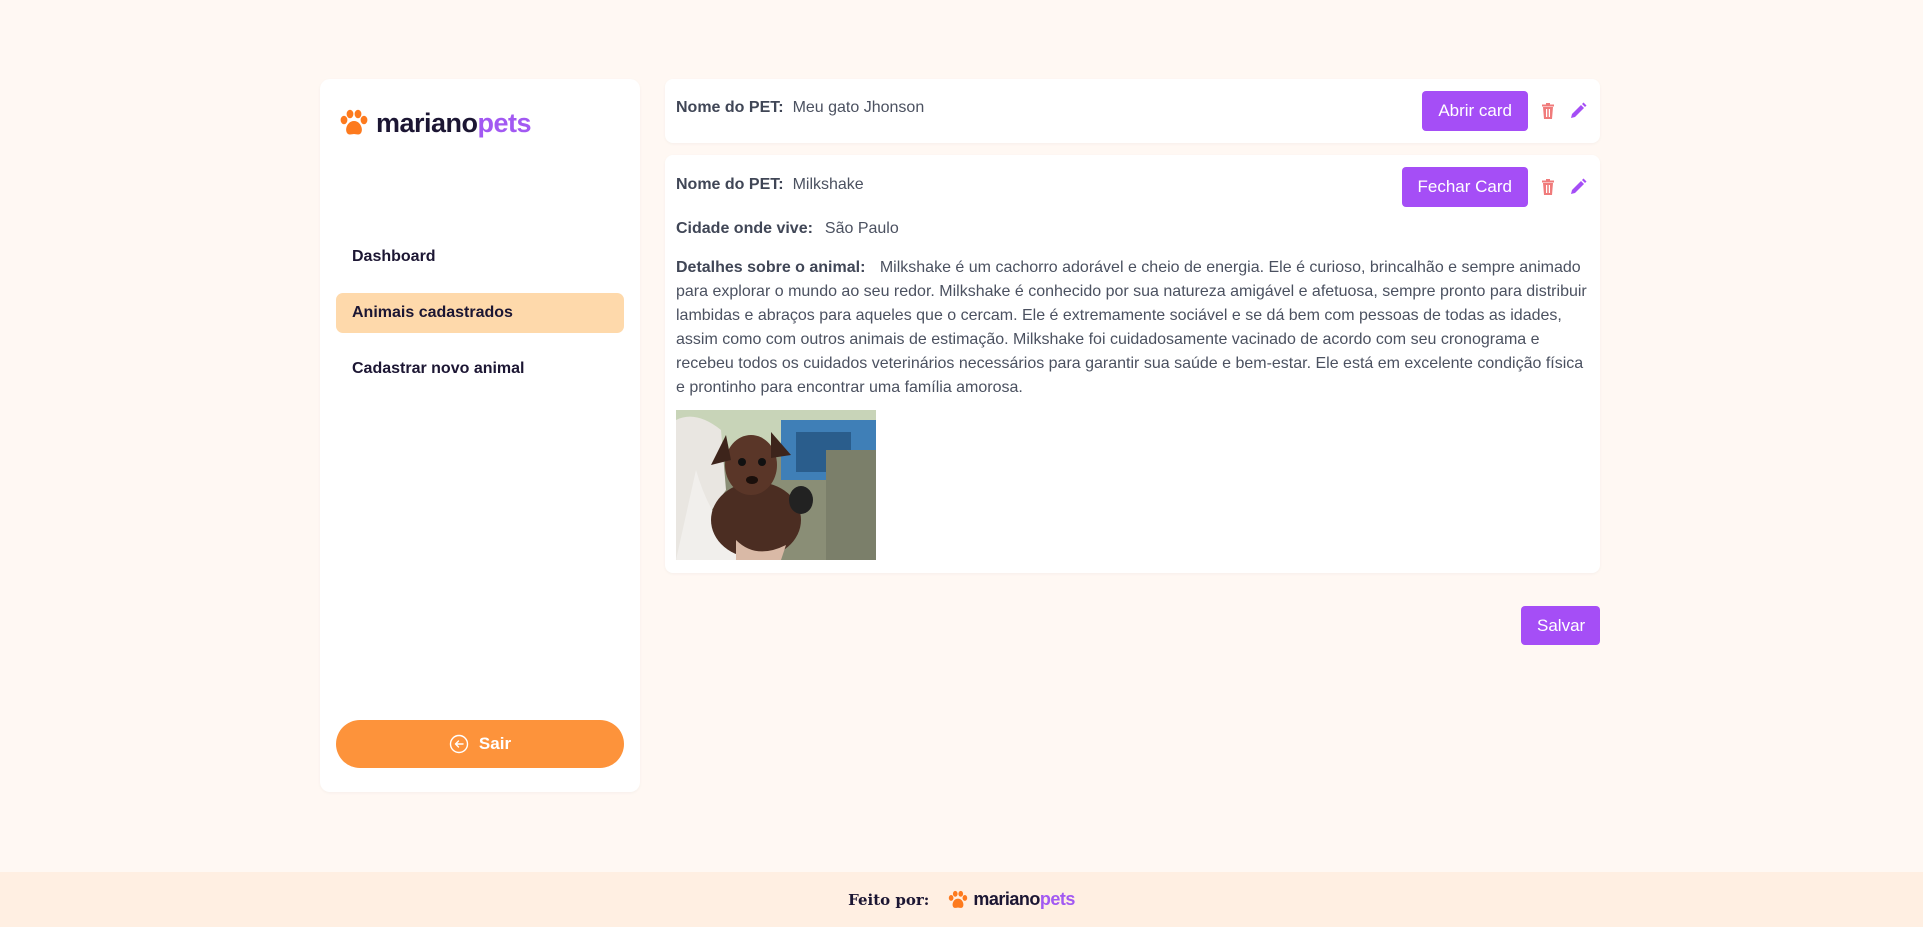  What do you see at coordinates (1057, 899) in the screenshot?
I see `footer-brand-part2: pets` at bounding box center [1057, 899].